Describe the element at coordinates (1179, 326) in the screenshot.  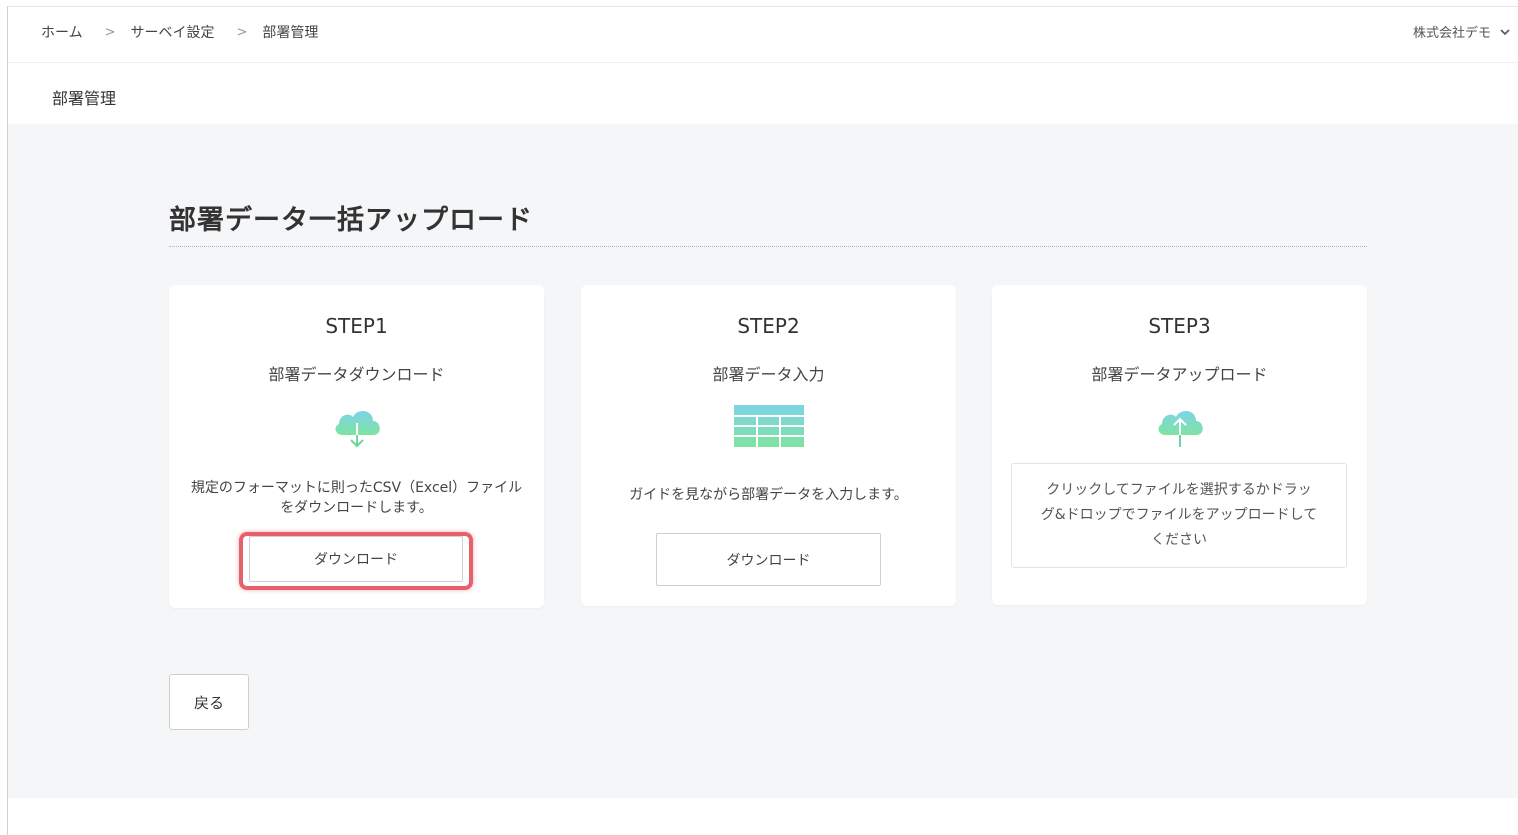
I see `step3-label: STEP3` at that location.